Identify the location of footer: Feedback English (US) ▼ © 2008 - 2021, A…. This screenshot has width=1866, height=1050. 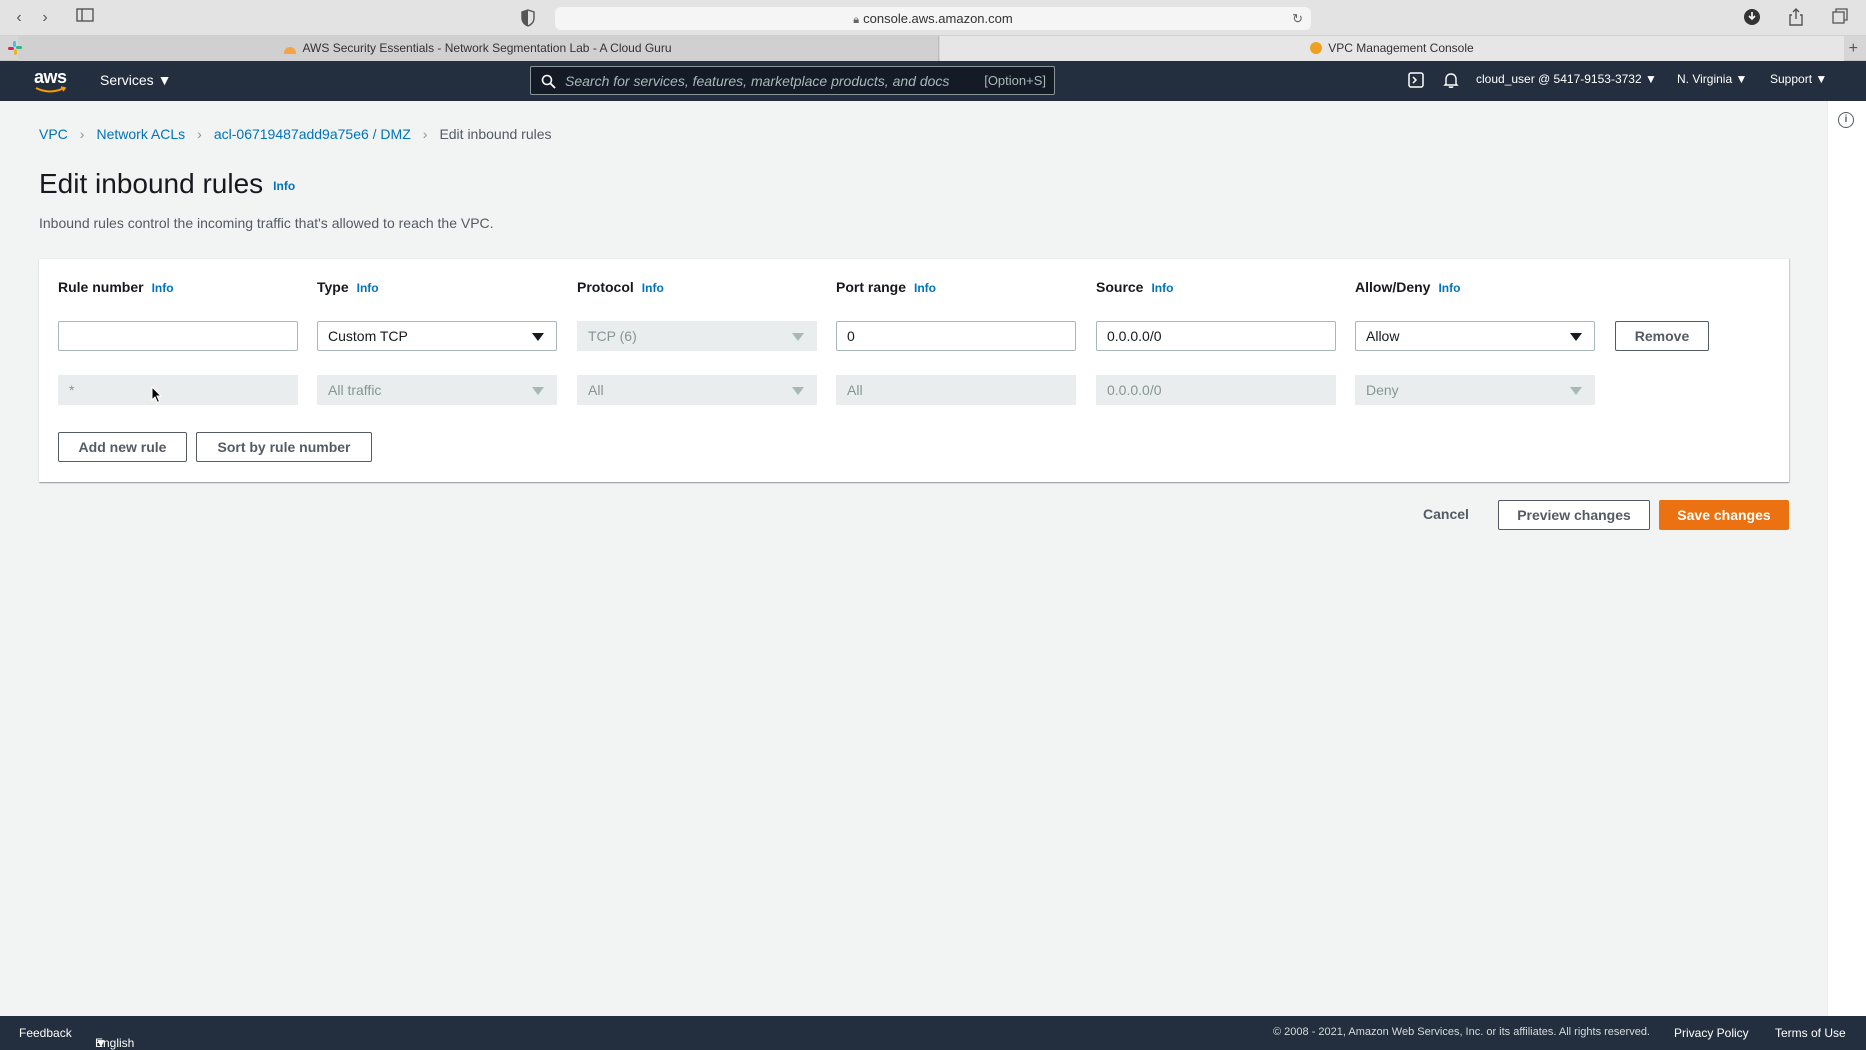
(933, 1033).